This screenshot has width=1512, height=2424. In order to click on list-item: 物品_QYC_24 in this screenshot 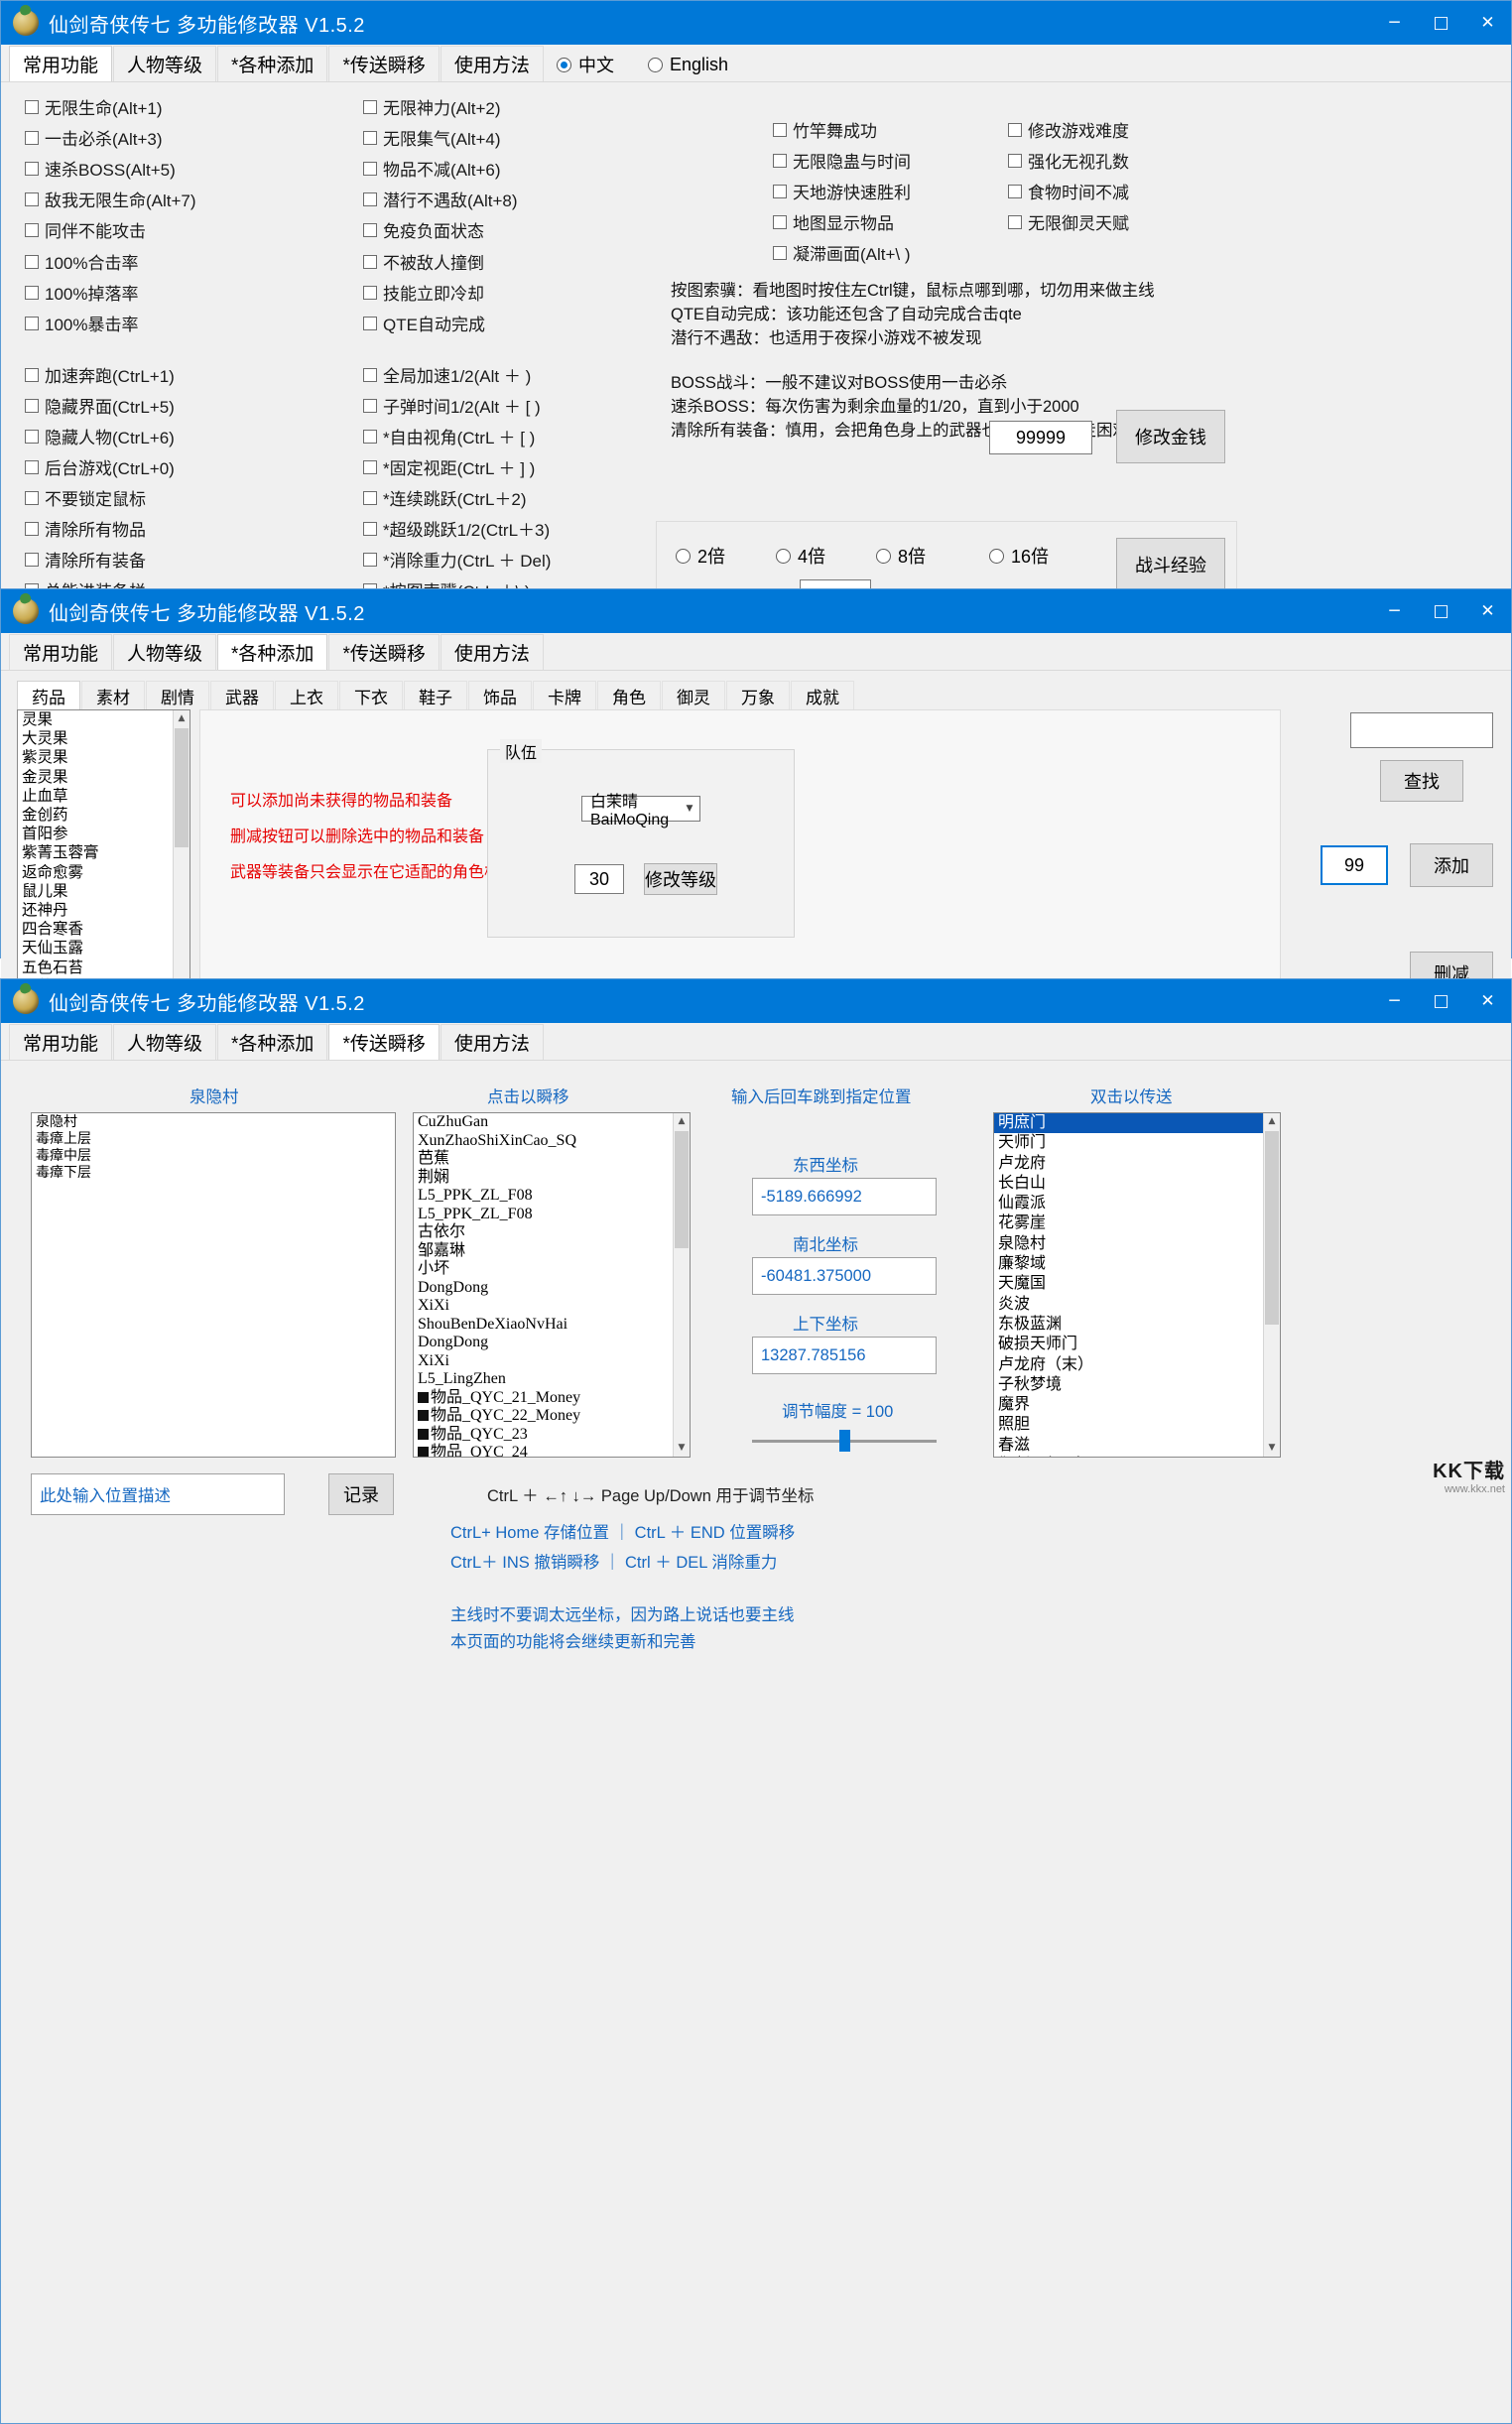, I will do `click(552, 1450)`.